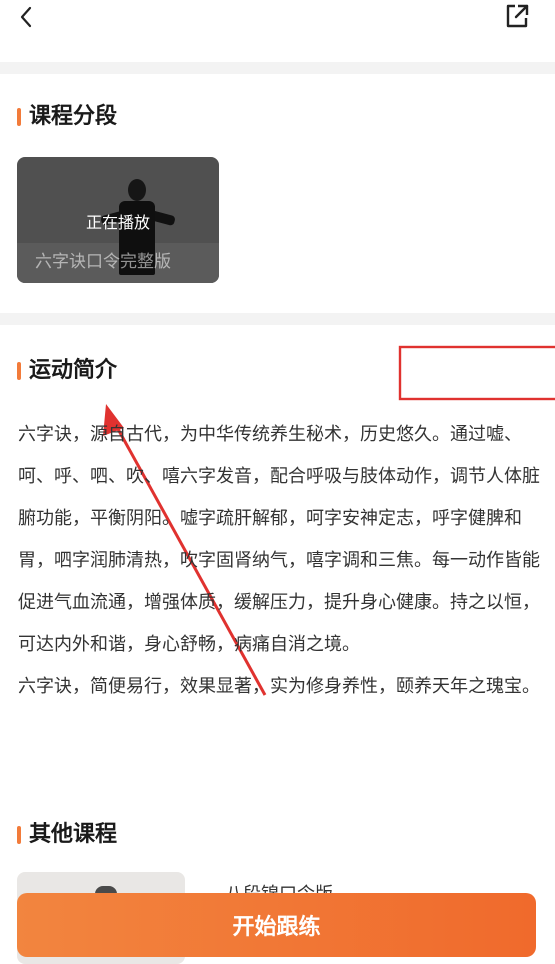 This screenshot has height=964, width=555. I want to click on other-title: 其他课程, so click(67, 835).